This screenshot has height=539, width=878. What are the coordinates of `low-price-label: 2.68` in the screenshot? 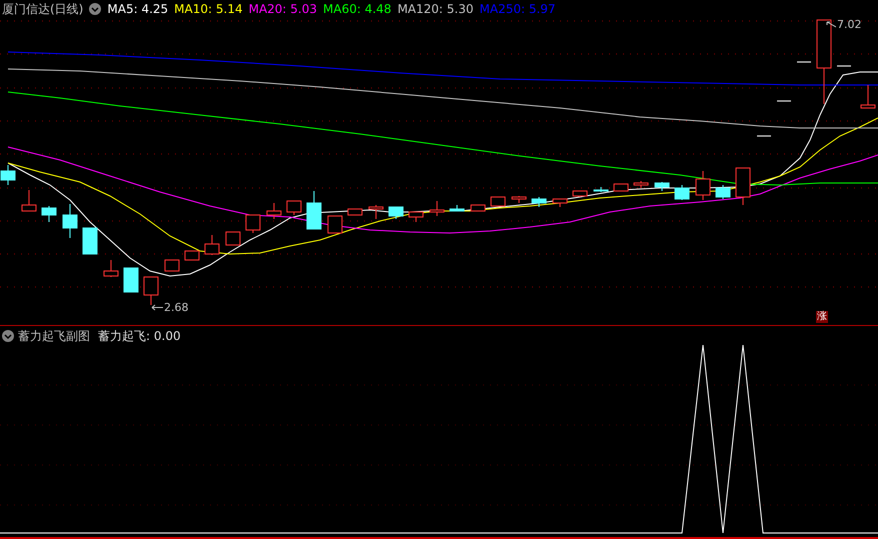 It's located at (176, 307).